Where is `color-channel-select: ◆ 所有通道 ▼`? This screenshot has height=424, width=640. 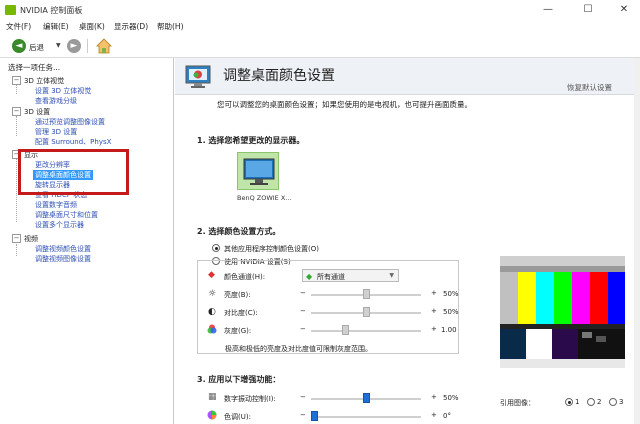 color-channel-select: ◆ 所有通道 ▼ is located at coordinates (350, 275).